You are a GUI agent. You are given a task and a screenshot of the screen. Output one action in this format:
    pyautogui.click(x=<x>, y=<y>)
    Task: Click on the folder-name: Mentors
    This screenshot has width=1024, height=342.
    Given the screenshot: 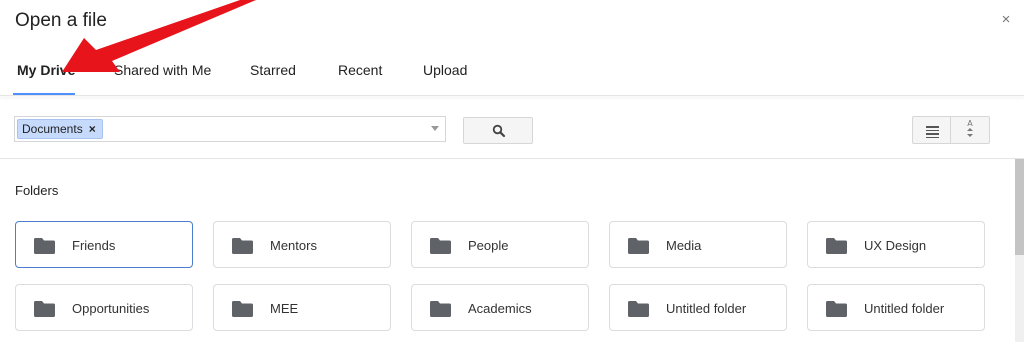 What is the action you would take?
    pyautogui.click(x=293, y=245)
    